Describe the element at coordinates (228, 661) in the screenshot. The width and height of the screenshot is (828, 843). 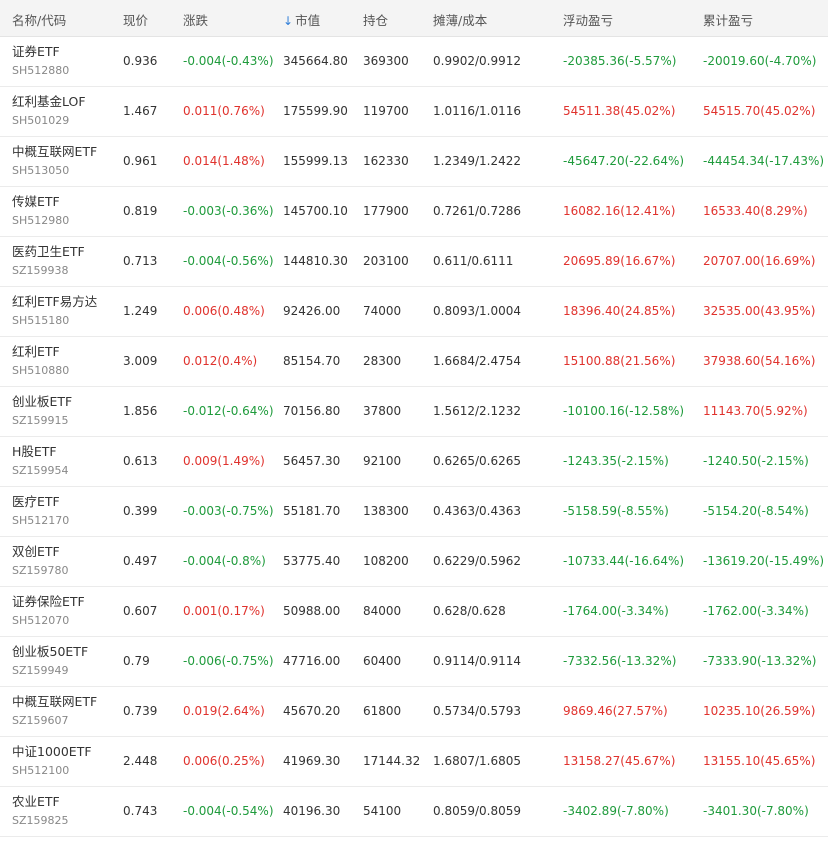
I see `change-value: -0.006(-0.75%)` at that location.